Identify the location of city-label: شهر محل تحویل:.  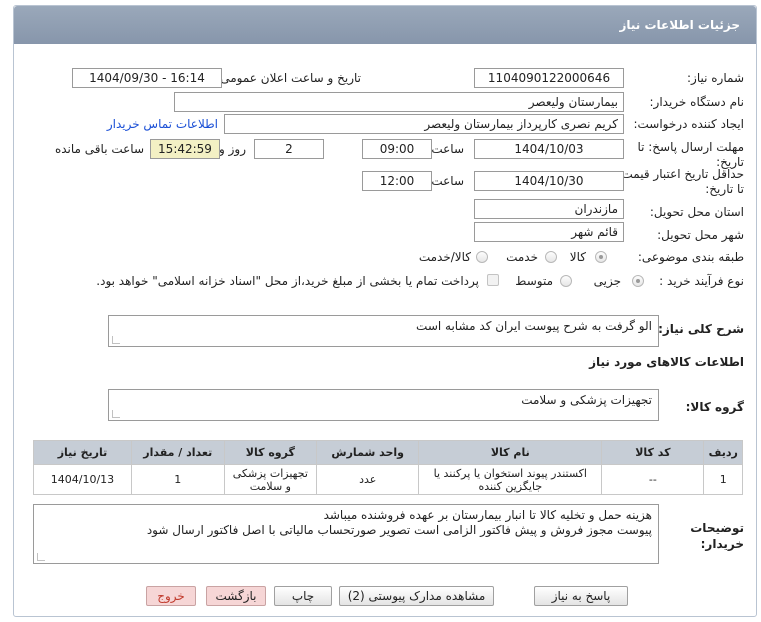
(700, 235).